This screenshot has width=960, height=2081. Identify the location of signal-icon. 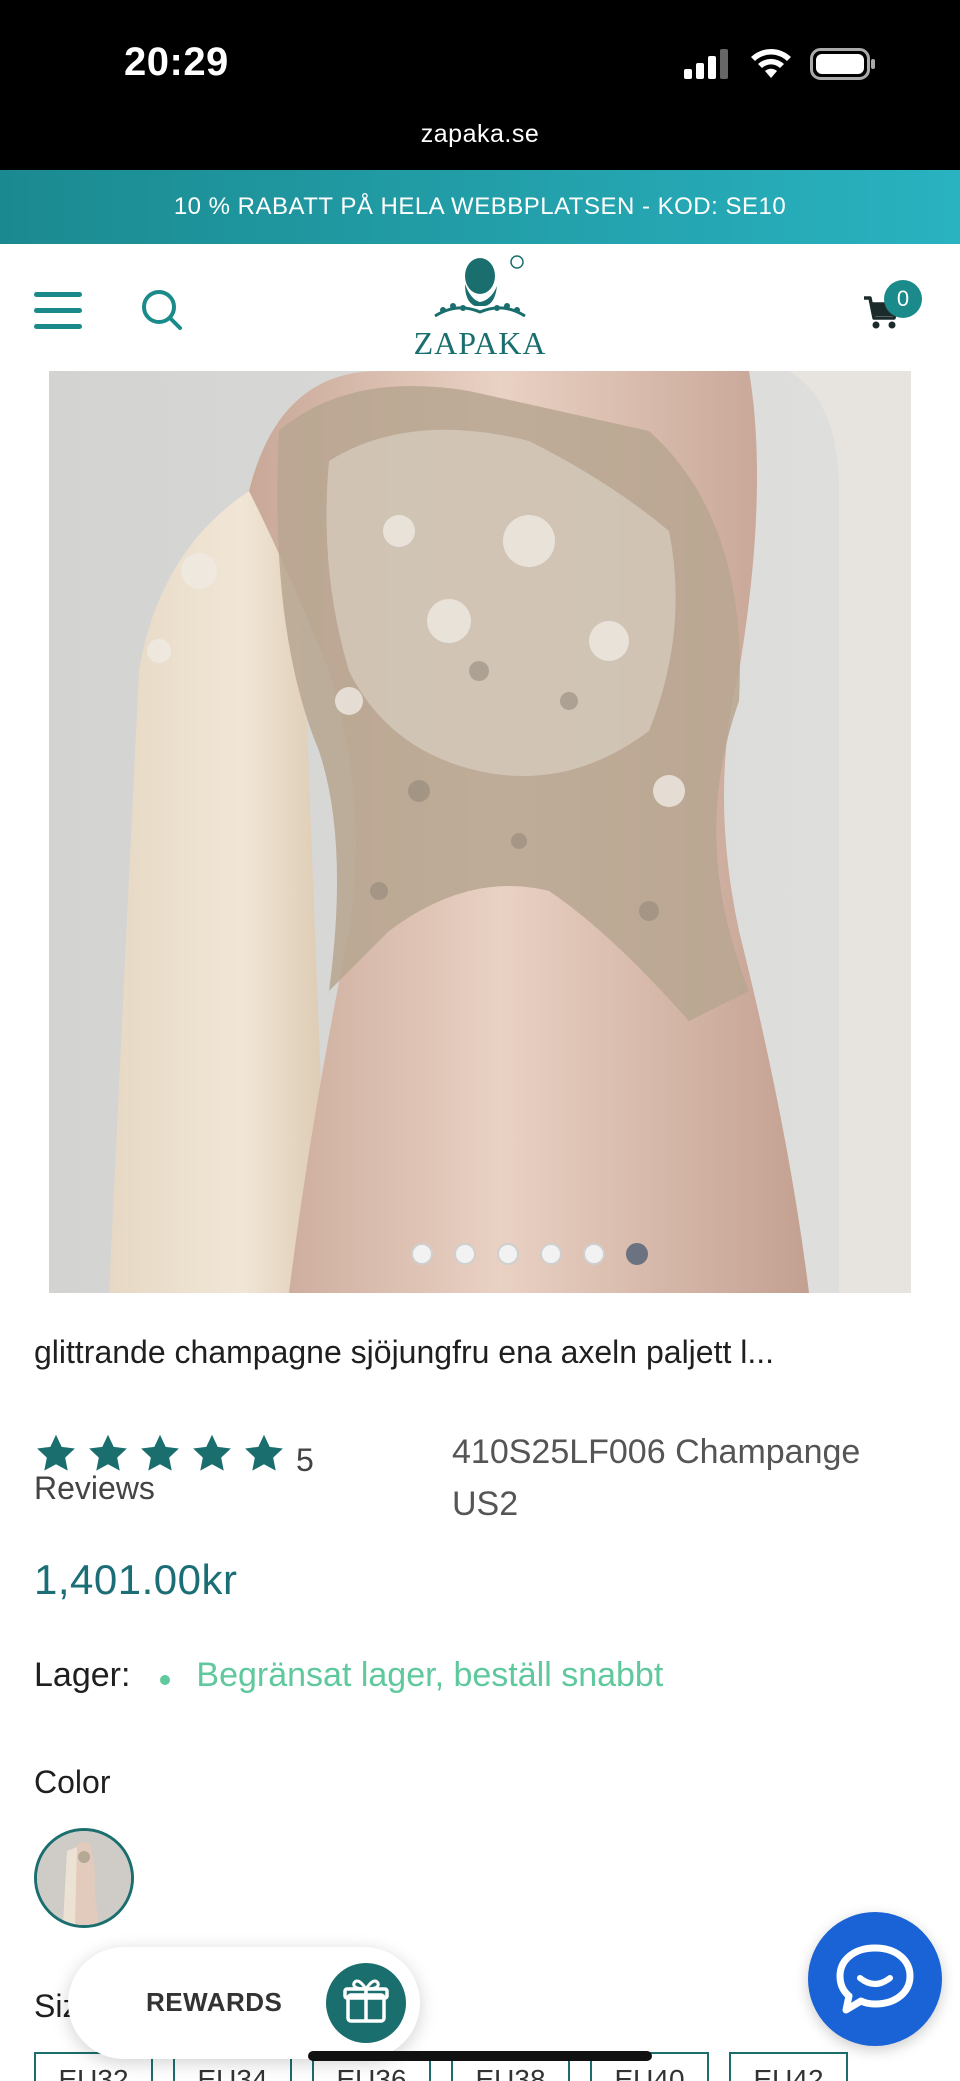
(706, 64).